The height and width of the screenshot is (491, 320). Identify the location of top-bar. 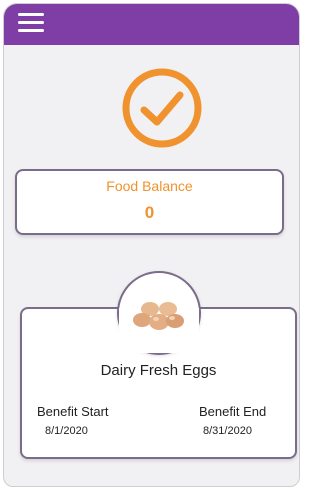
(151, 24).